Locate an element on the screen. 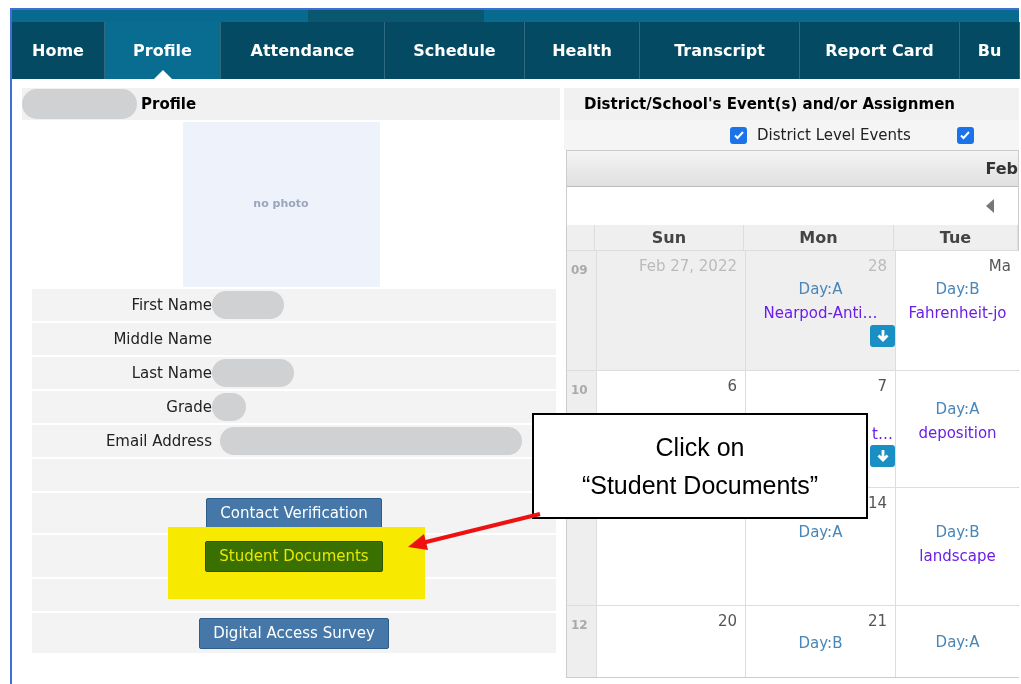  panel-title: Profile is located at coordinates (169, 104).